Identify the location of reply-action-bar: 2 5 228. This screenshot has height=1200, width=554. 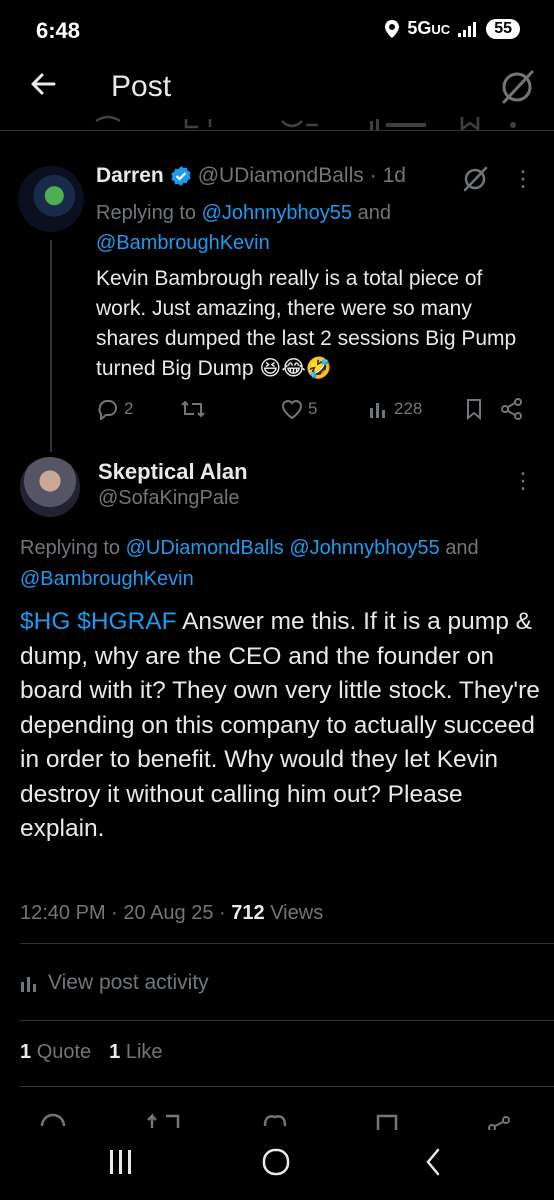
(312, 411).